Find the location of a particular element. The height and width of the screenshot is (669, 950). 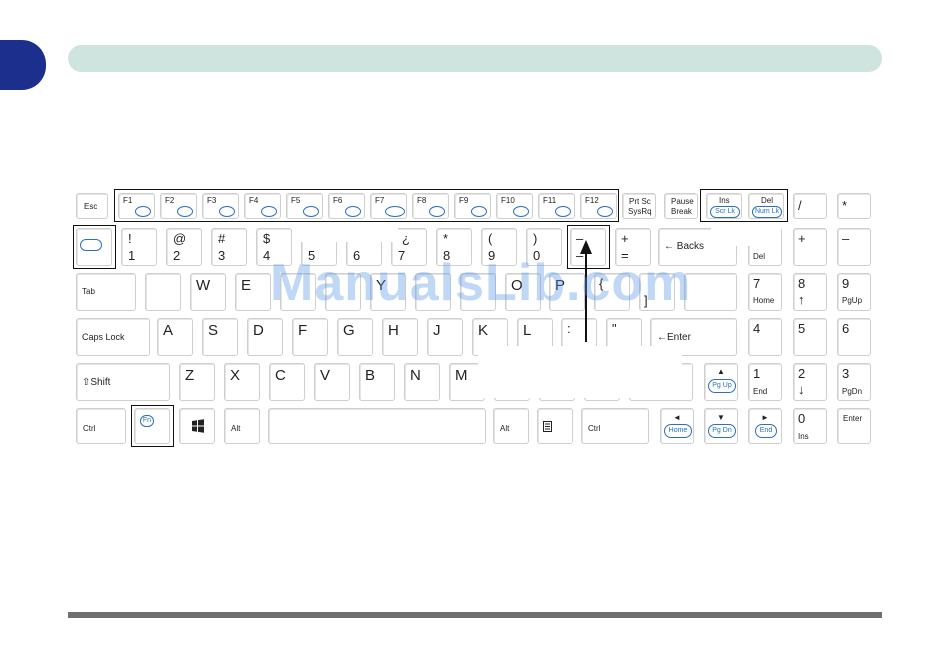

key-num-7: 7 Home is located at coordinates (765, 292).